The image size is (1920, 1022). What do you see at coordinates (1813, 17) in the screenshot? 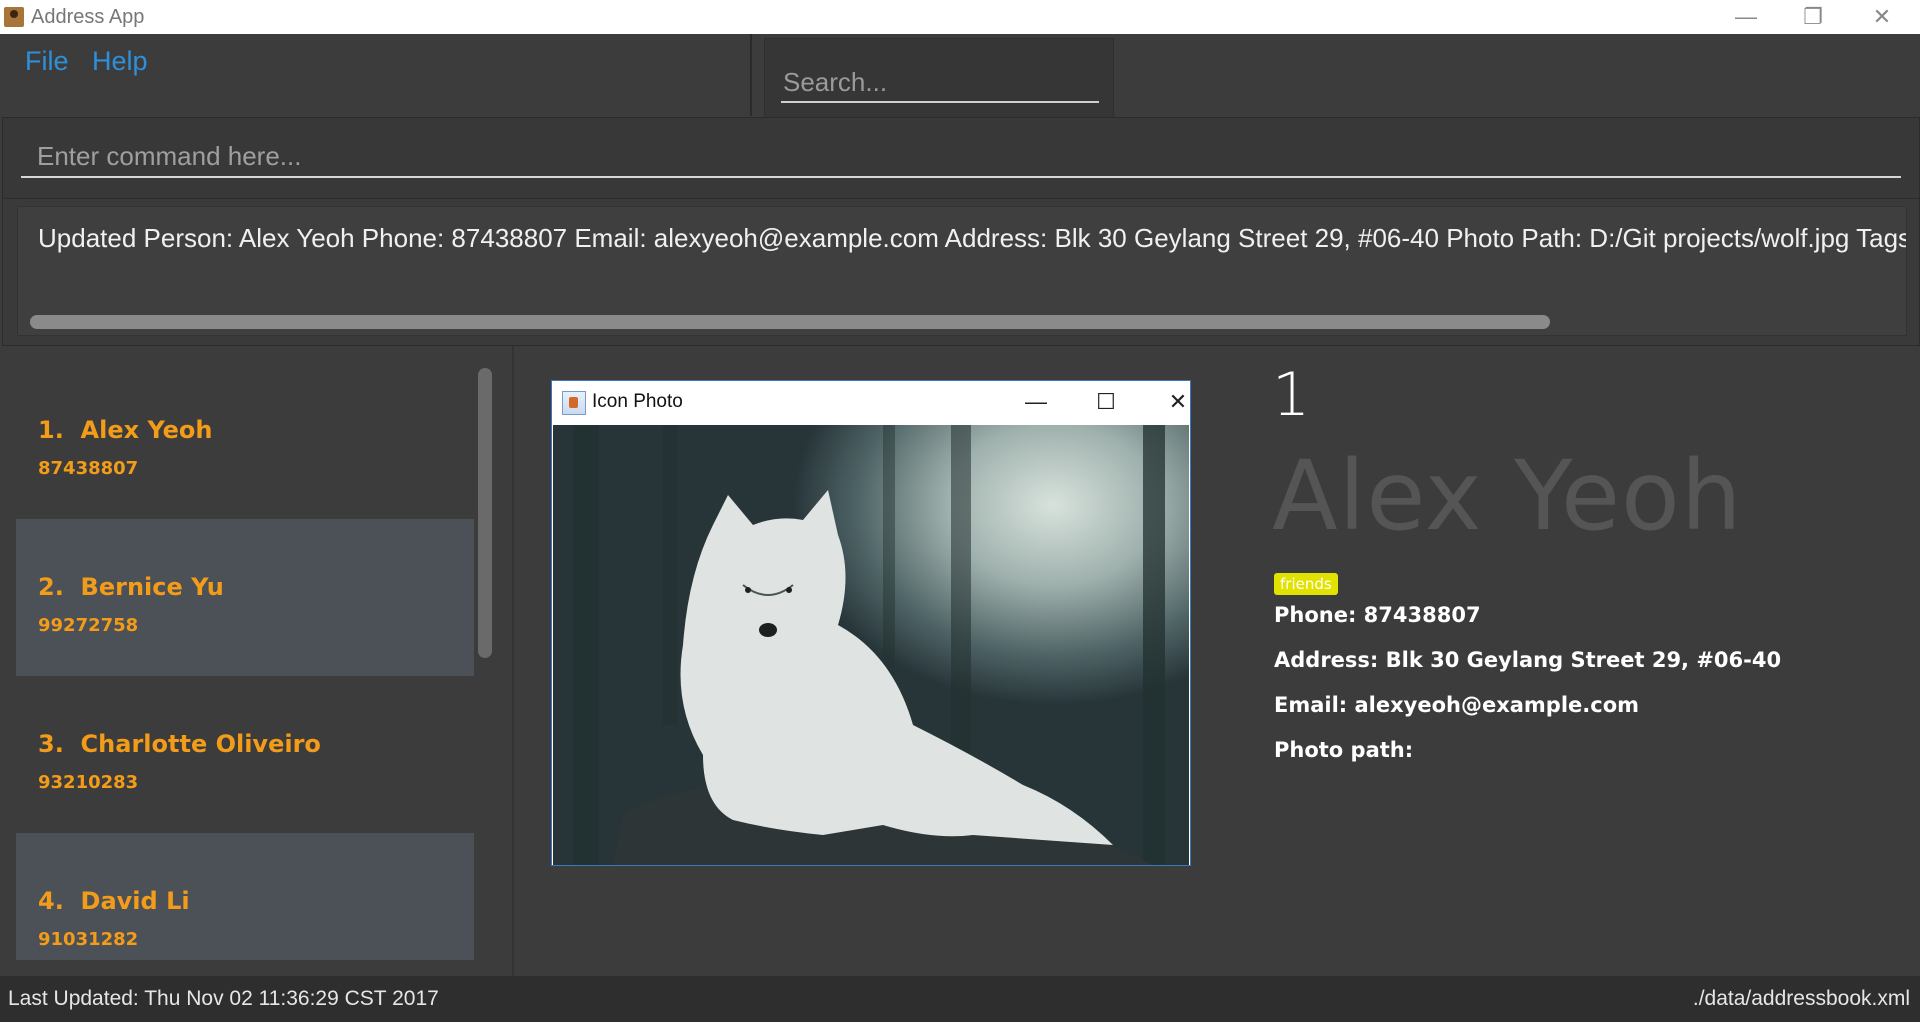
I see `restore-button: ❐` at bounding box center [1813, 17].